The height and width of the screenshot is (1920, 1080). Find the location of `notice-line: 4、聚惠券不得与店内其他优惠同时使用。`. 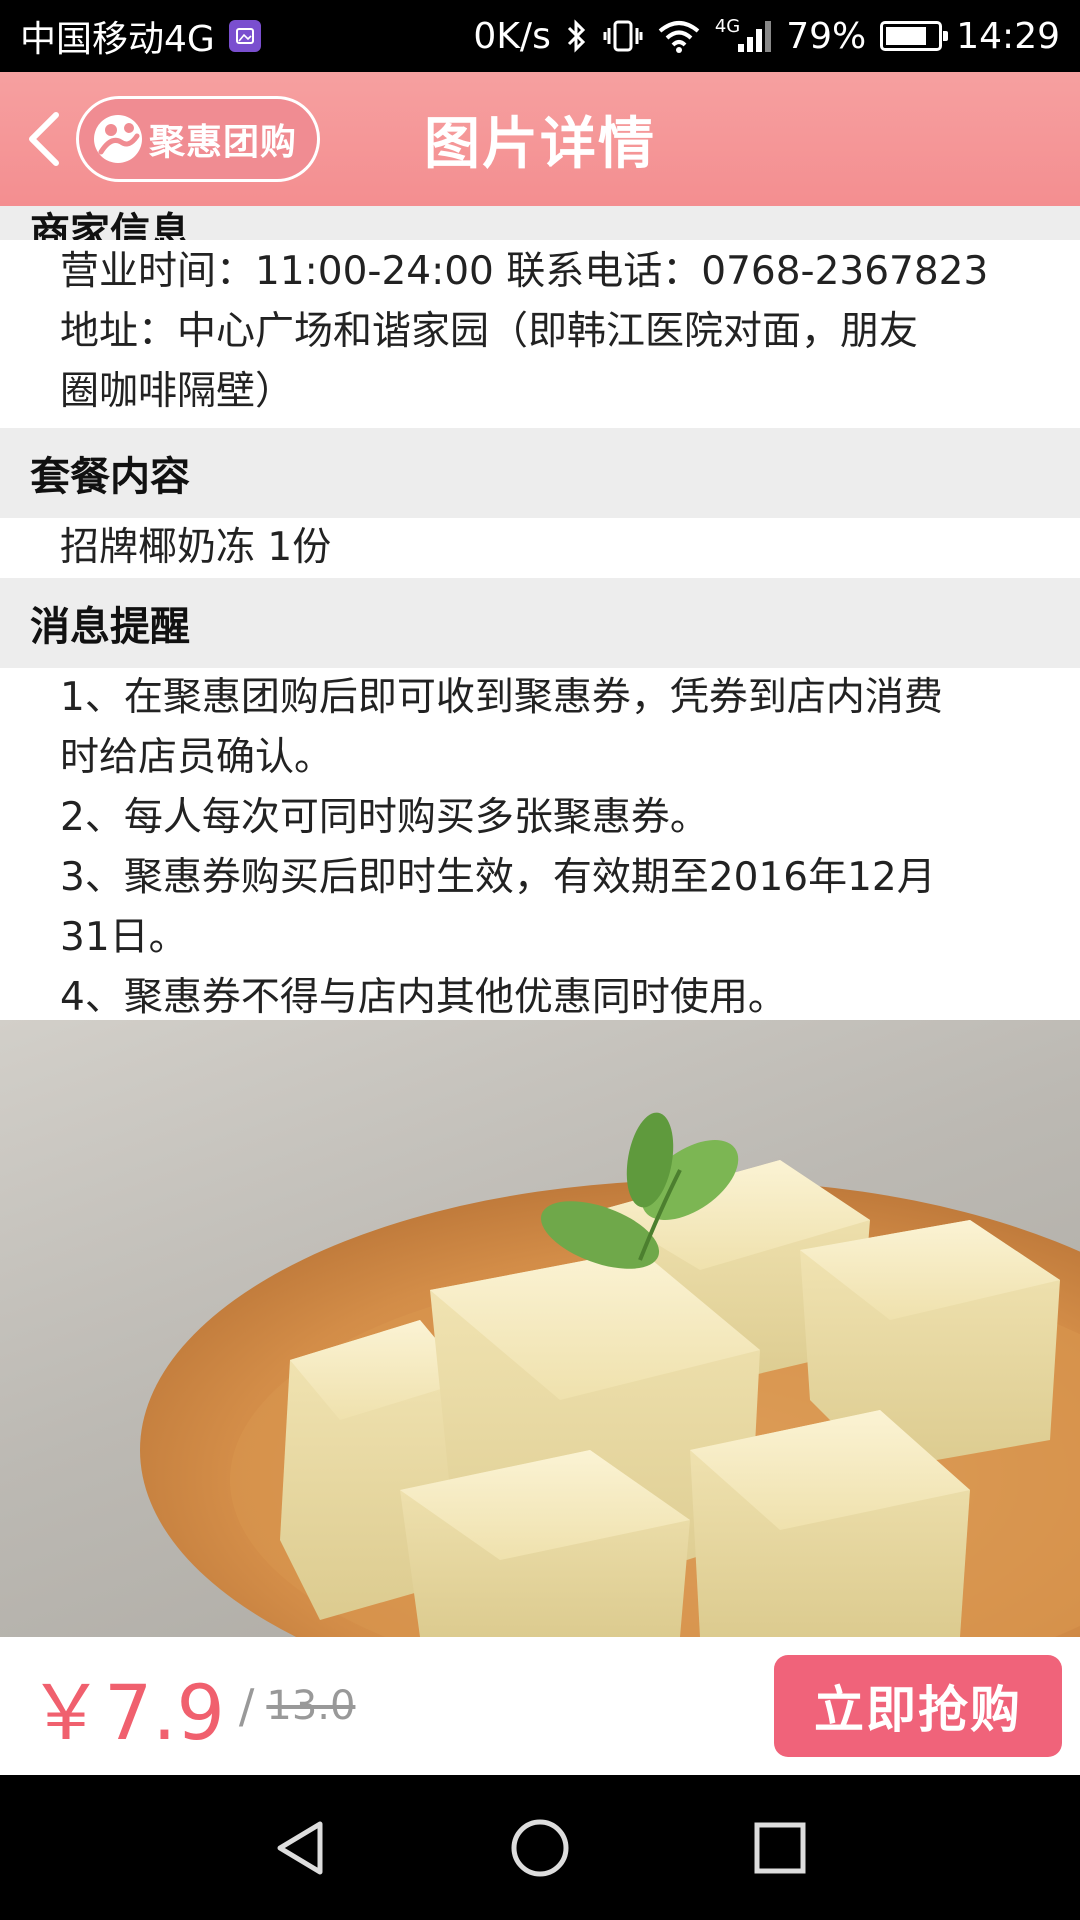

notice-line: 4、聚惠券不得与店内其他优惠同时使用。 is located at coordinates (423, 997).